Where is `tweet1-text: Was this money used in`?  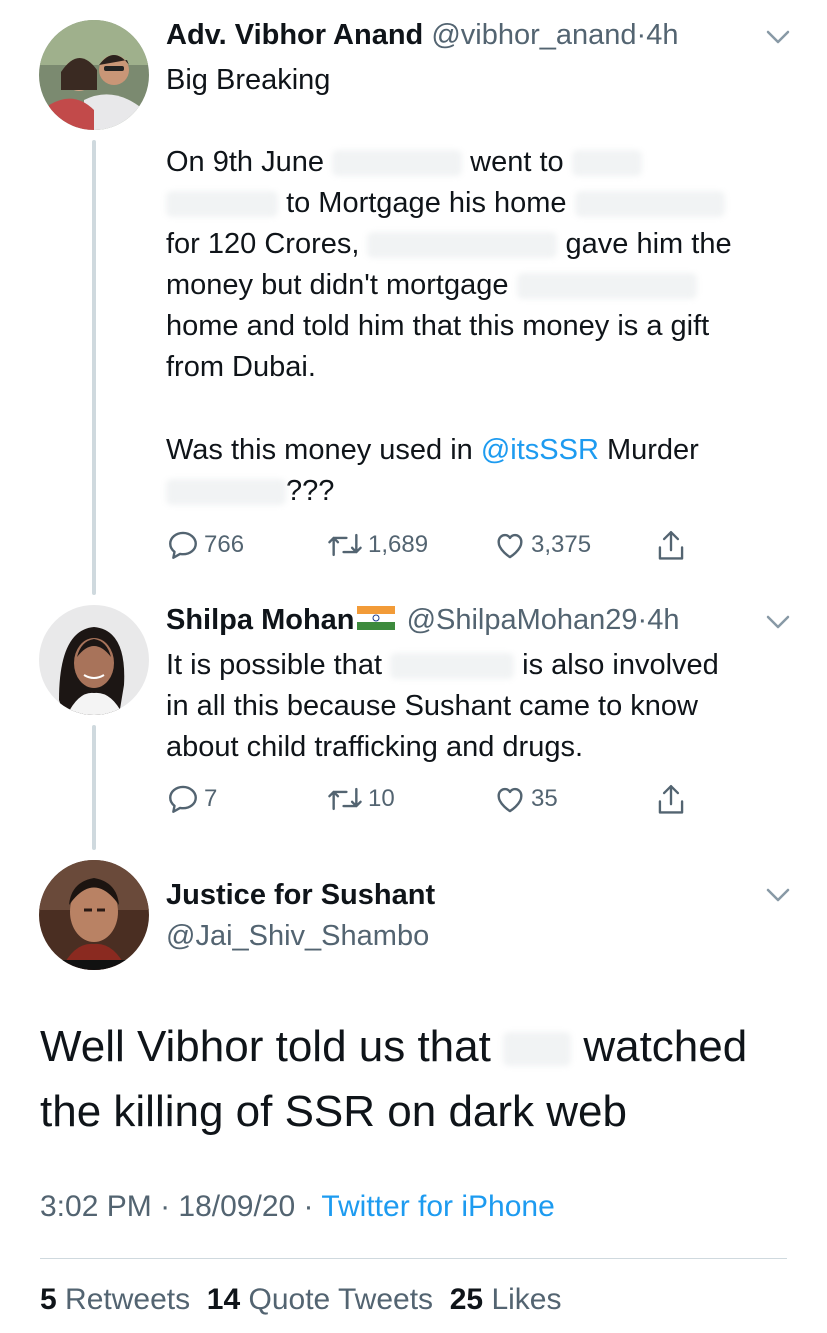
tweet1-text: Was this money used in is located at coordinates (319, 450).